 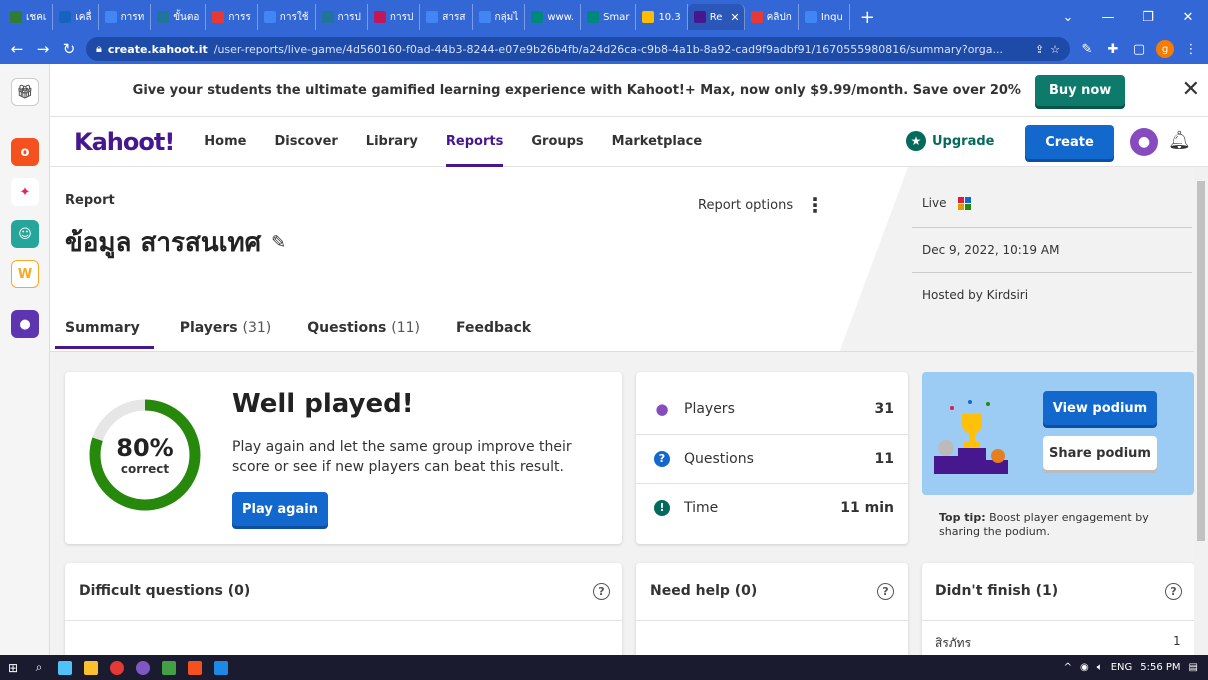 What do you see at coordinates (1139, 49) in the screenshot?
I see `sidepanel-icon: ▢` at bounding box center [1139, 49].